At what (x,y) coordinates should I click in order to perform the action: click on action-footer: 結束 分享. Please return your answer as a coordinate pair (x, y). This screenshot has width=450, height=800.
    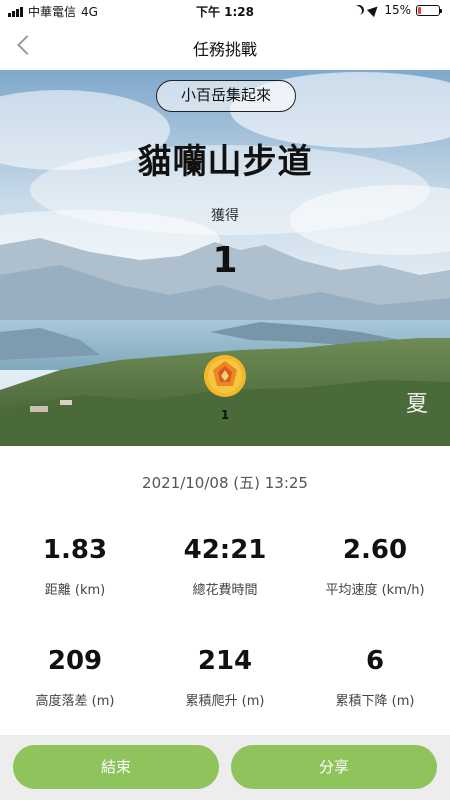
    Looking at the image, I should click on (225, 767).